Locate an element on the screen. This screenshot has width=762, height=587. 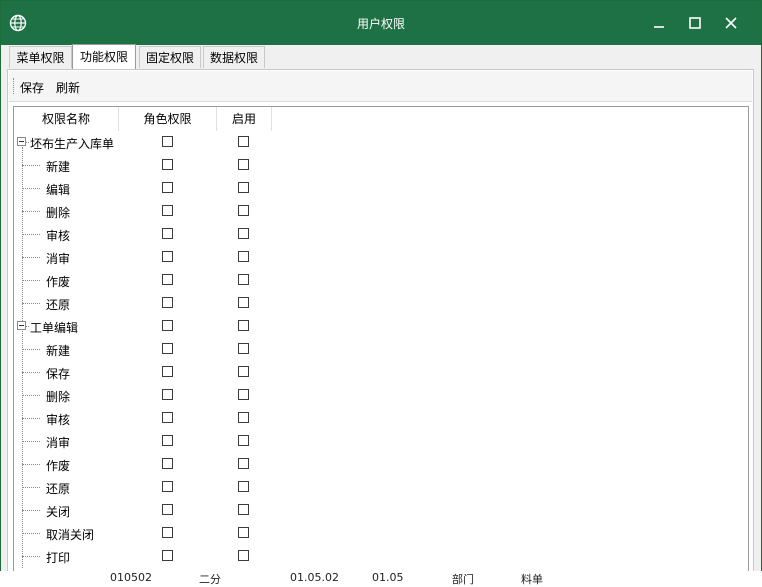
background-cell: 010502 is located at coordinates (131, 577).